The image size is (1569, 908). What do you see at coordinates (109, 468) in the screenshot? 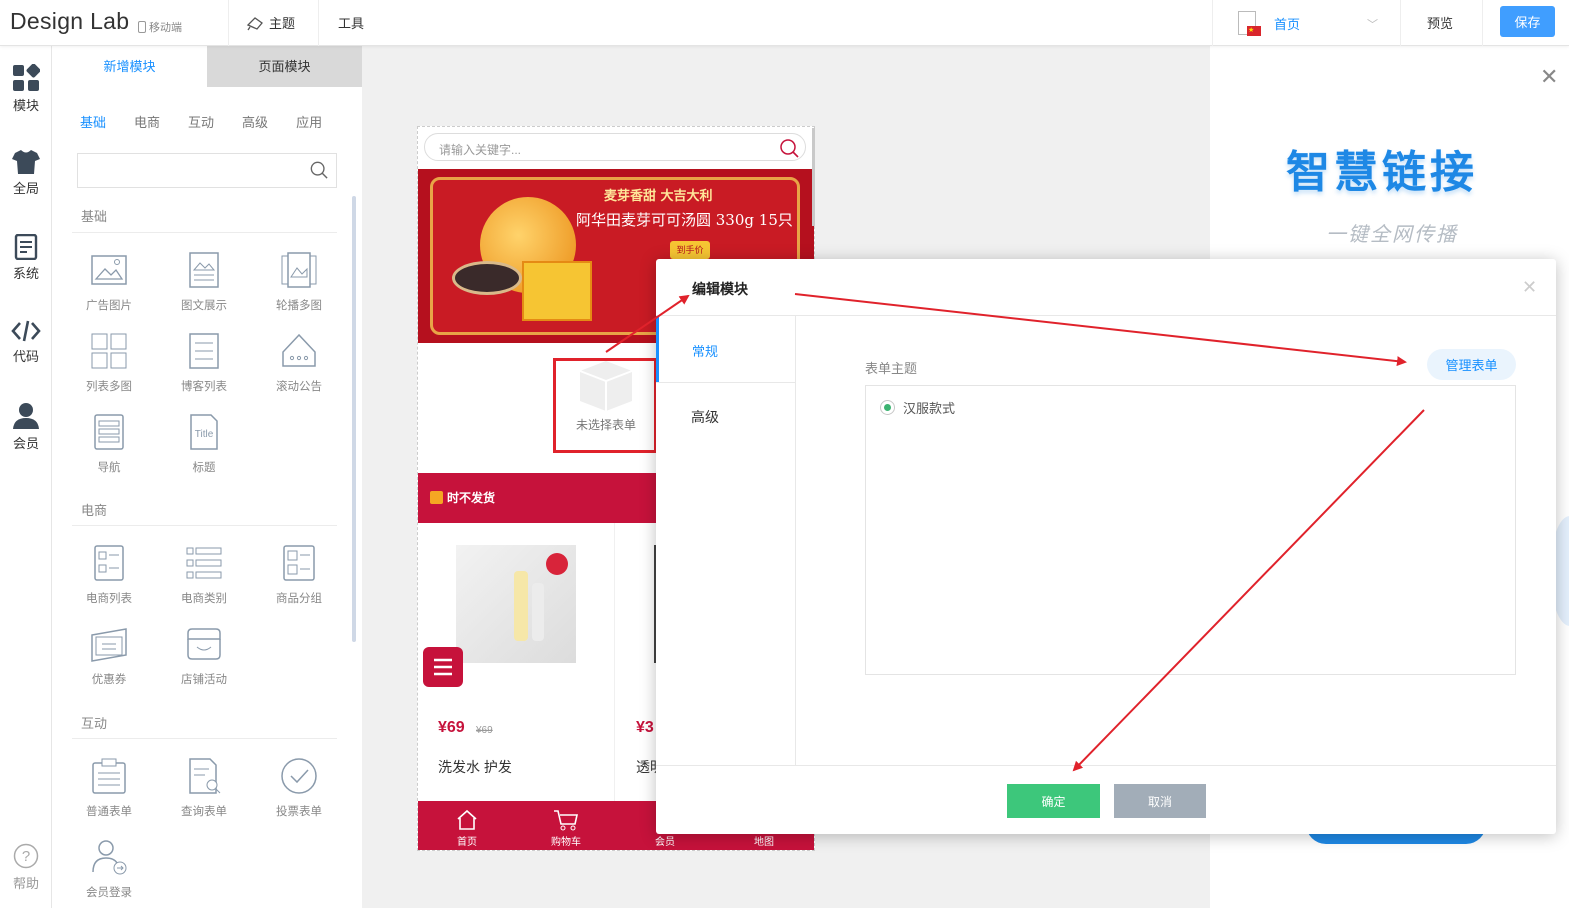
I see `module-label: 导航` at bounding box center [109, 468].